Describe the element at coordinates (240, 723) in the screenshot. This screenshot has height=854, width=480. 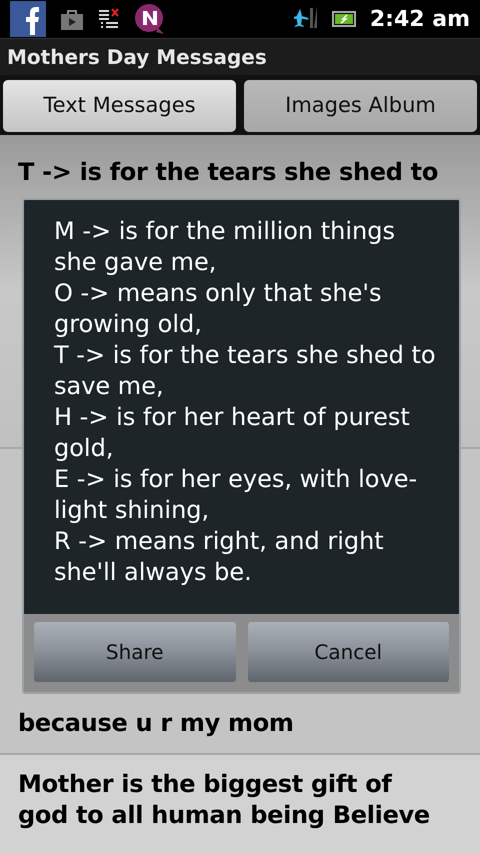
I see `message-text: because u r my mom` at that location.